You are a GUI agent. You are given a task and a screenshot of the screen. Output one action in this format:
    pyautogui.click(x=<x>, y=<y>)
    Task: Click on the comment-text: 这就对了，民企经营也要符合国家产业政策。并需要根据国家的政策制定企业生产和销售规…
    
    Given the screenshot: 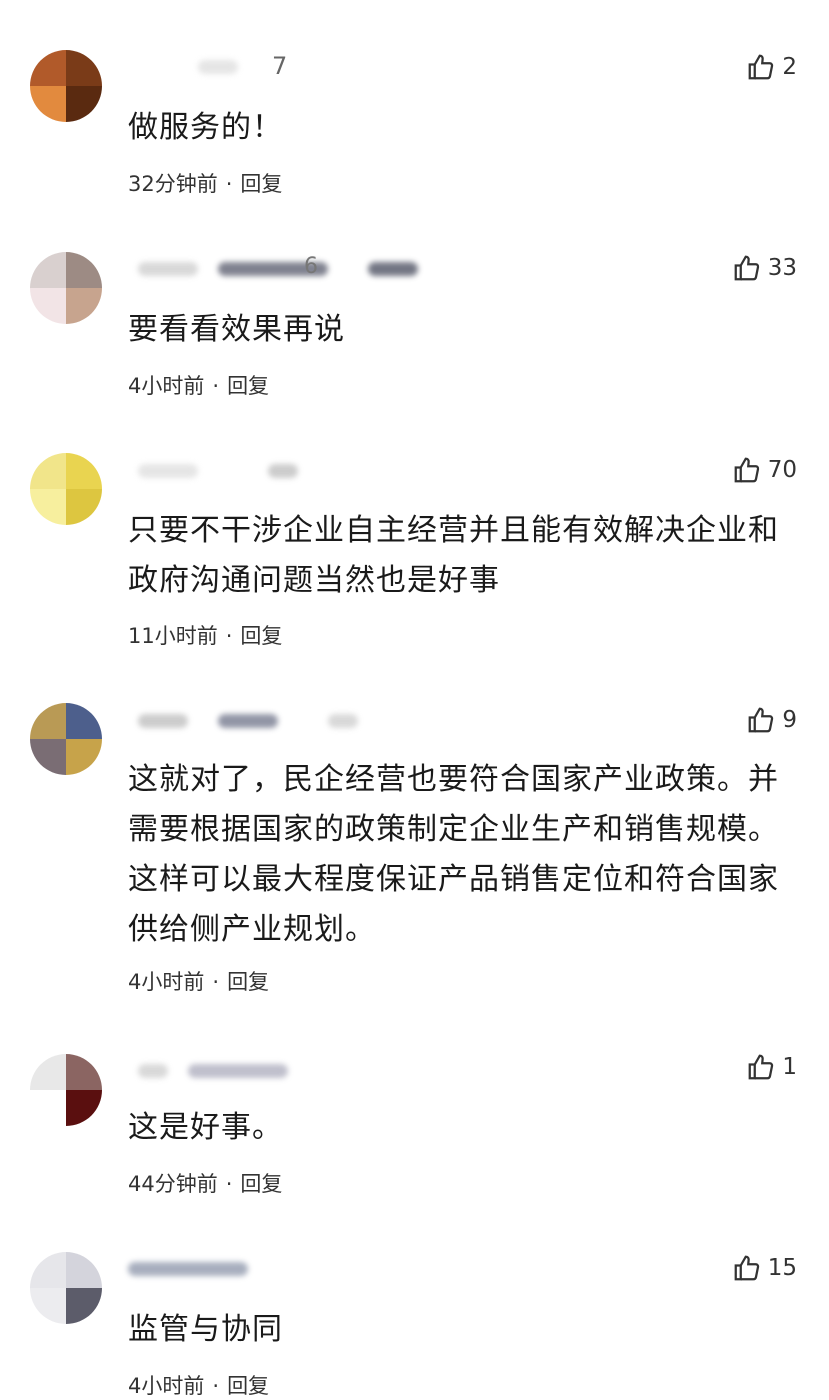 What is the action you would take?
    pyautogui.click(x=453, y=854)
    